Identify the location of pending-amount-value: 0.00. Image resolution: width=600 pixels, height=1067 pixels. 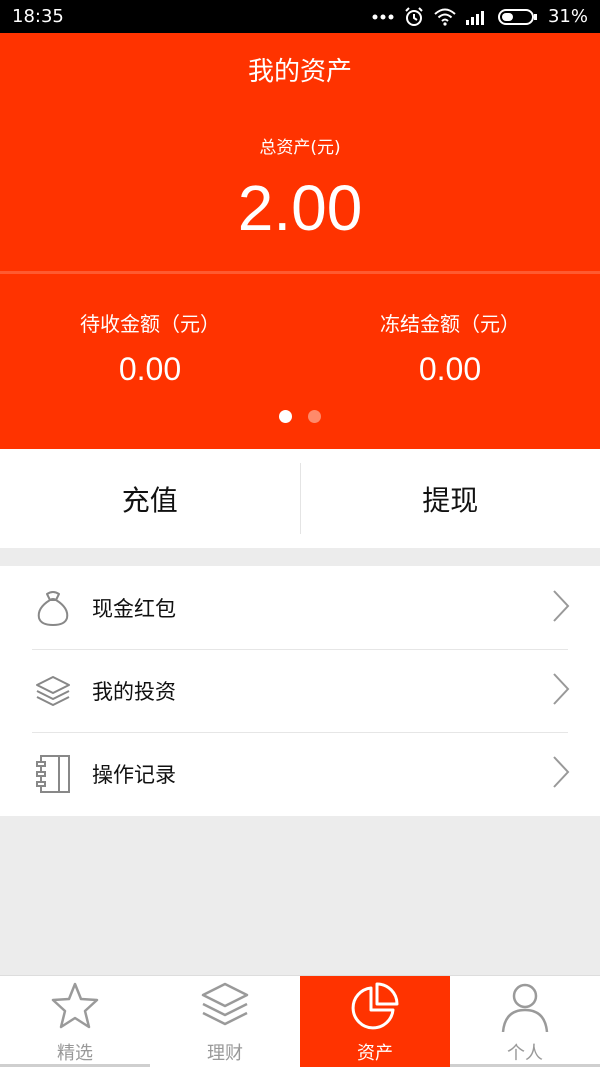
(150, 369).